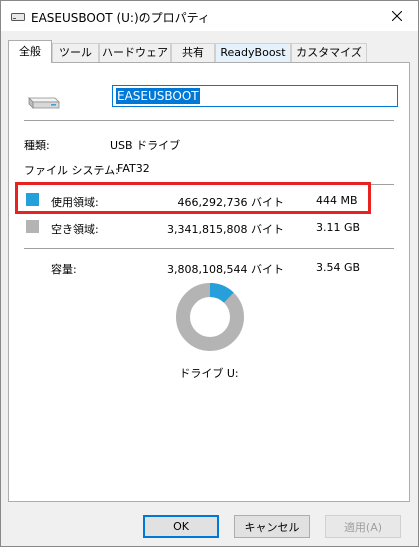 This screenshot has width=420, height=548. Describe the element at coordinates (255, 96) in the screenshot. I see `volume-name-input: EASEUSBOOT` at that location.